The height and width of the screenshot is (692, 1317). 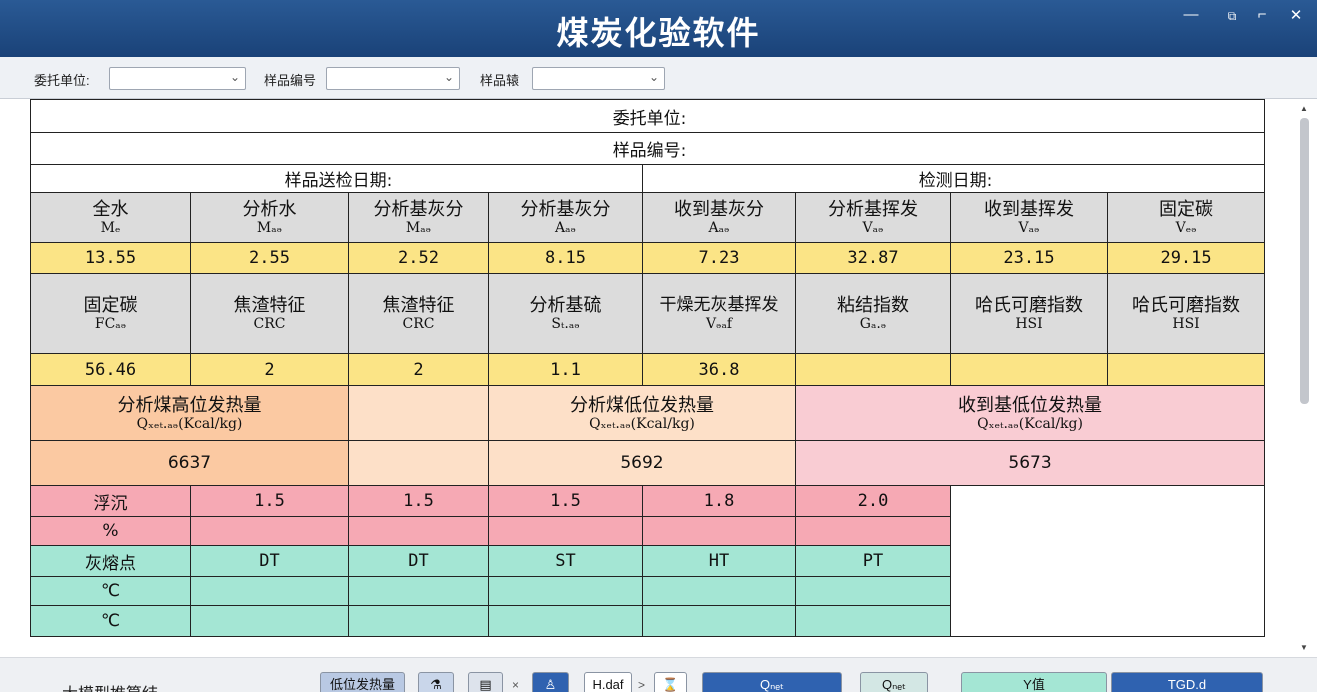 I want to click on metric-name: 收到基低位发热量, so click(x=1030, y=405).